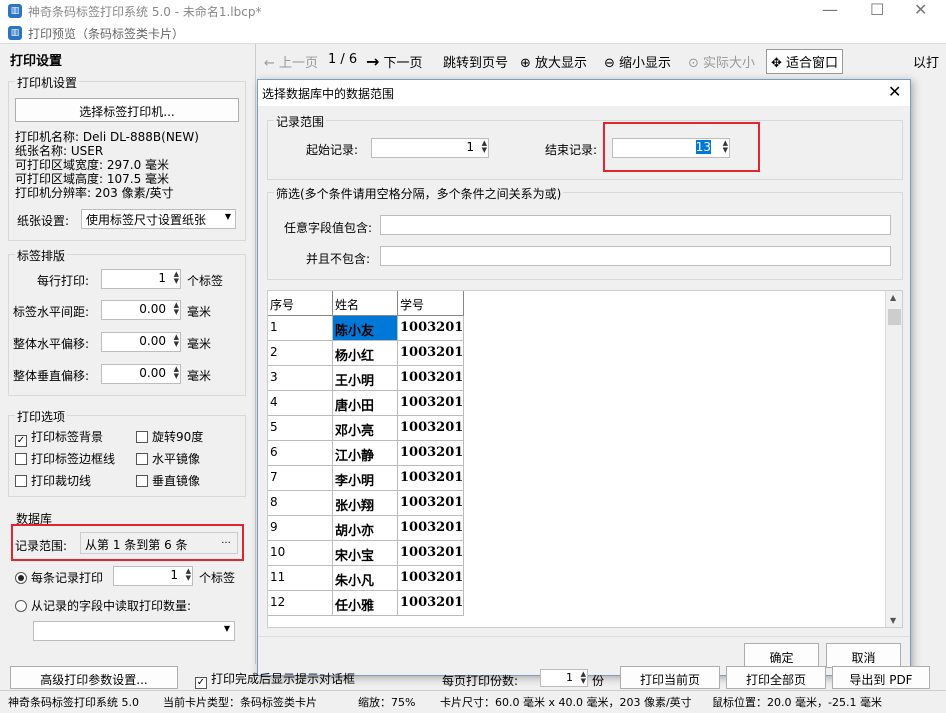 The width and height of the screenshot is (946, 713). What do you see at coordinates (153, 576) in the screenshot?
I see `each-record-input: 1 ▲ ▼` at bounding box center [153, 576].